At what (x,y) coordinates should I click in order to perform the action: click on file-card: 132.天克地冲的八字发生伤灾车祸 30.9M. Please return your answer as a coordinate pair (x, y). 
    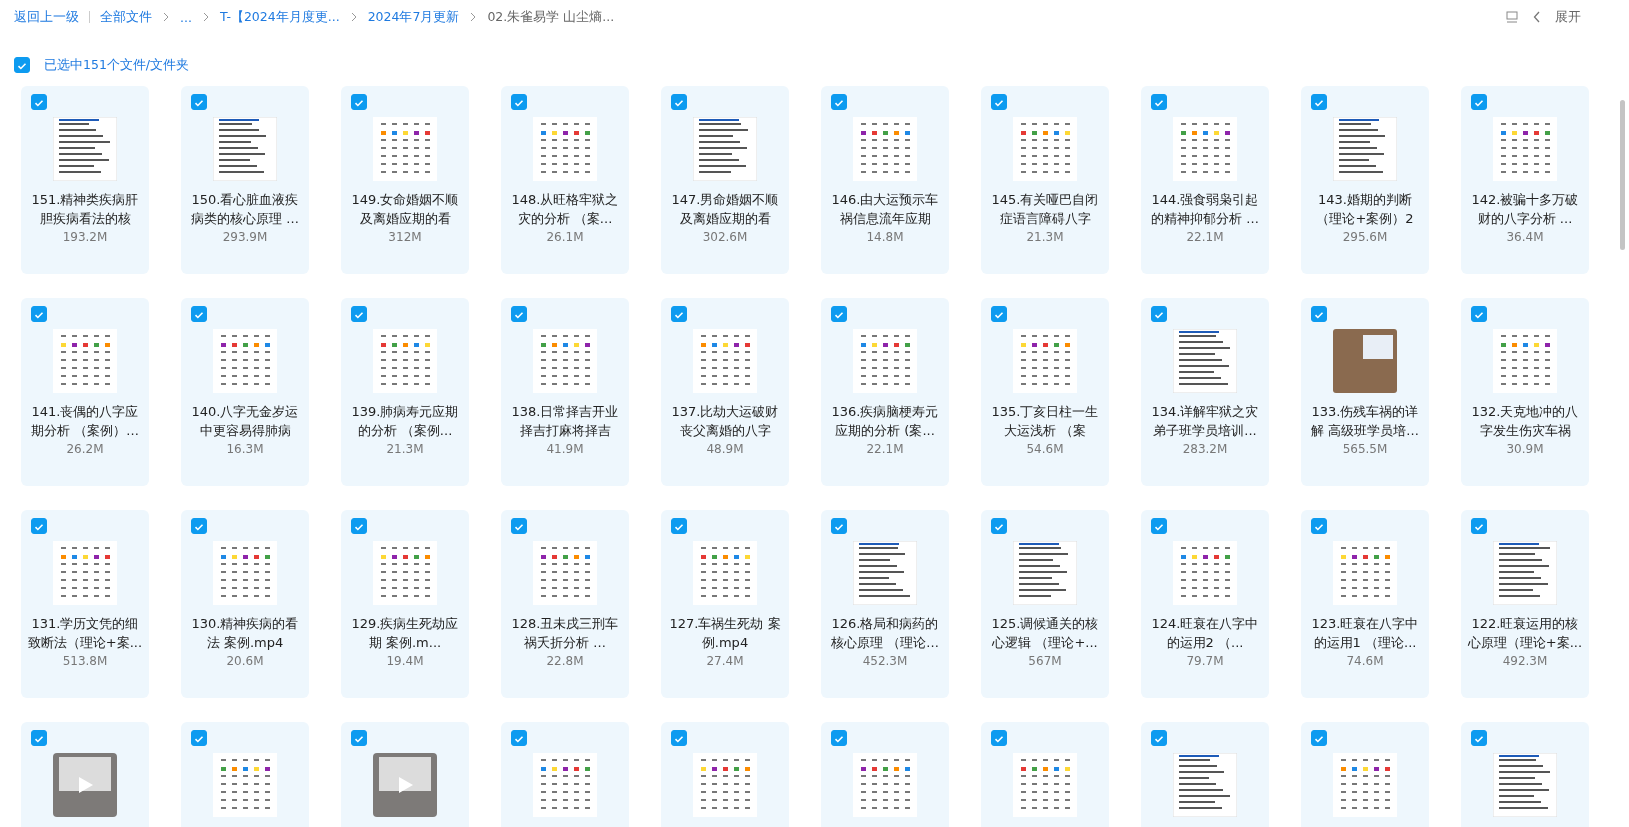
    Looking at the image, I should click on (1525, 392).